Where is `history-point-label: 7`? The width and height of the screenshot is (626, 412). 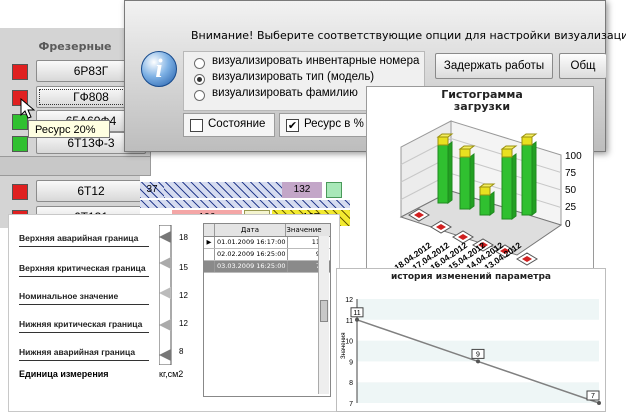
history-point-label: 7 is located at coordinates (593, 396).